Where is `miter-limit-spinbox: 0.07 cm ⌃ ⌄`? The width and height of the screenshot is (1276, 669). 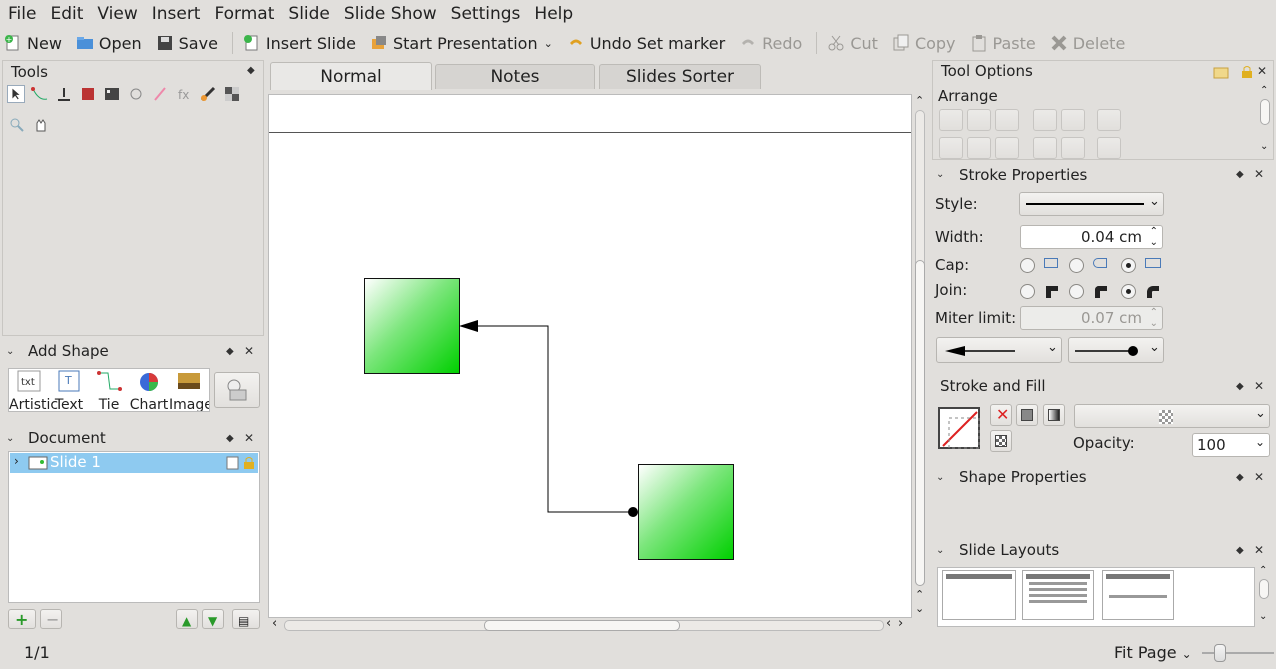 miter-limit-spinbox: 0.07 cm ⌃ ⌄ is located at coordinates (1091, 318).